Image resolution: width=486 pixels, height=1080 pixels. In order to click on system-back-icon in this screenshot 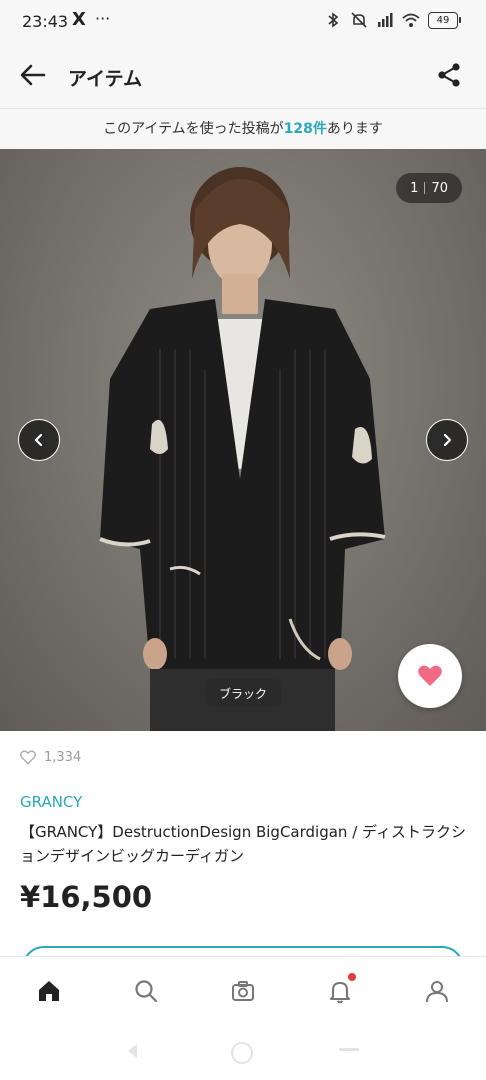, I will do `click(132, 1051)`.